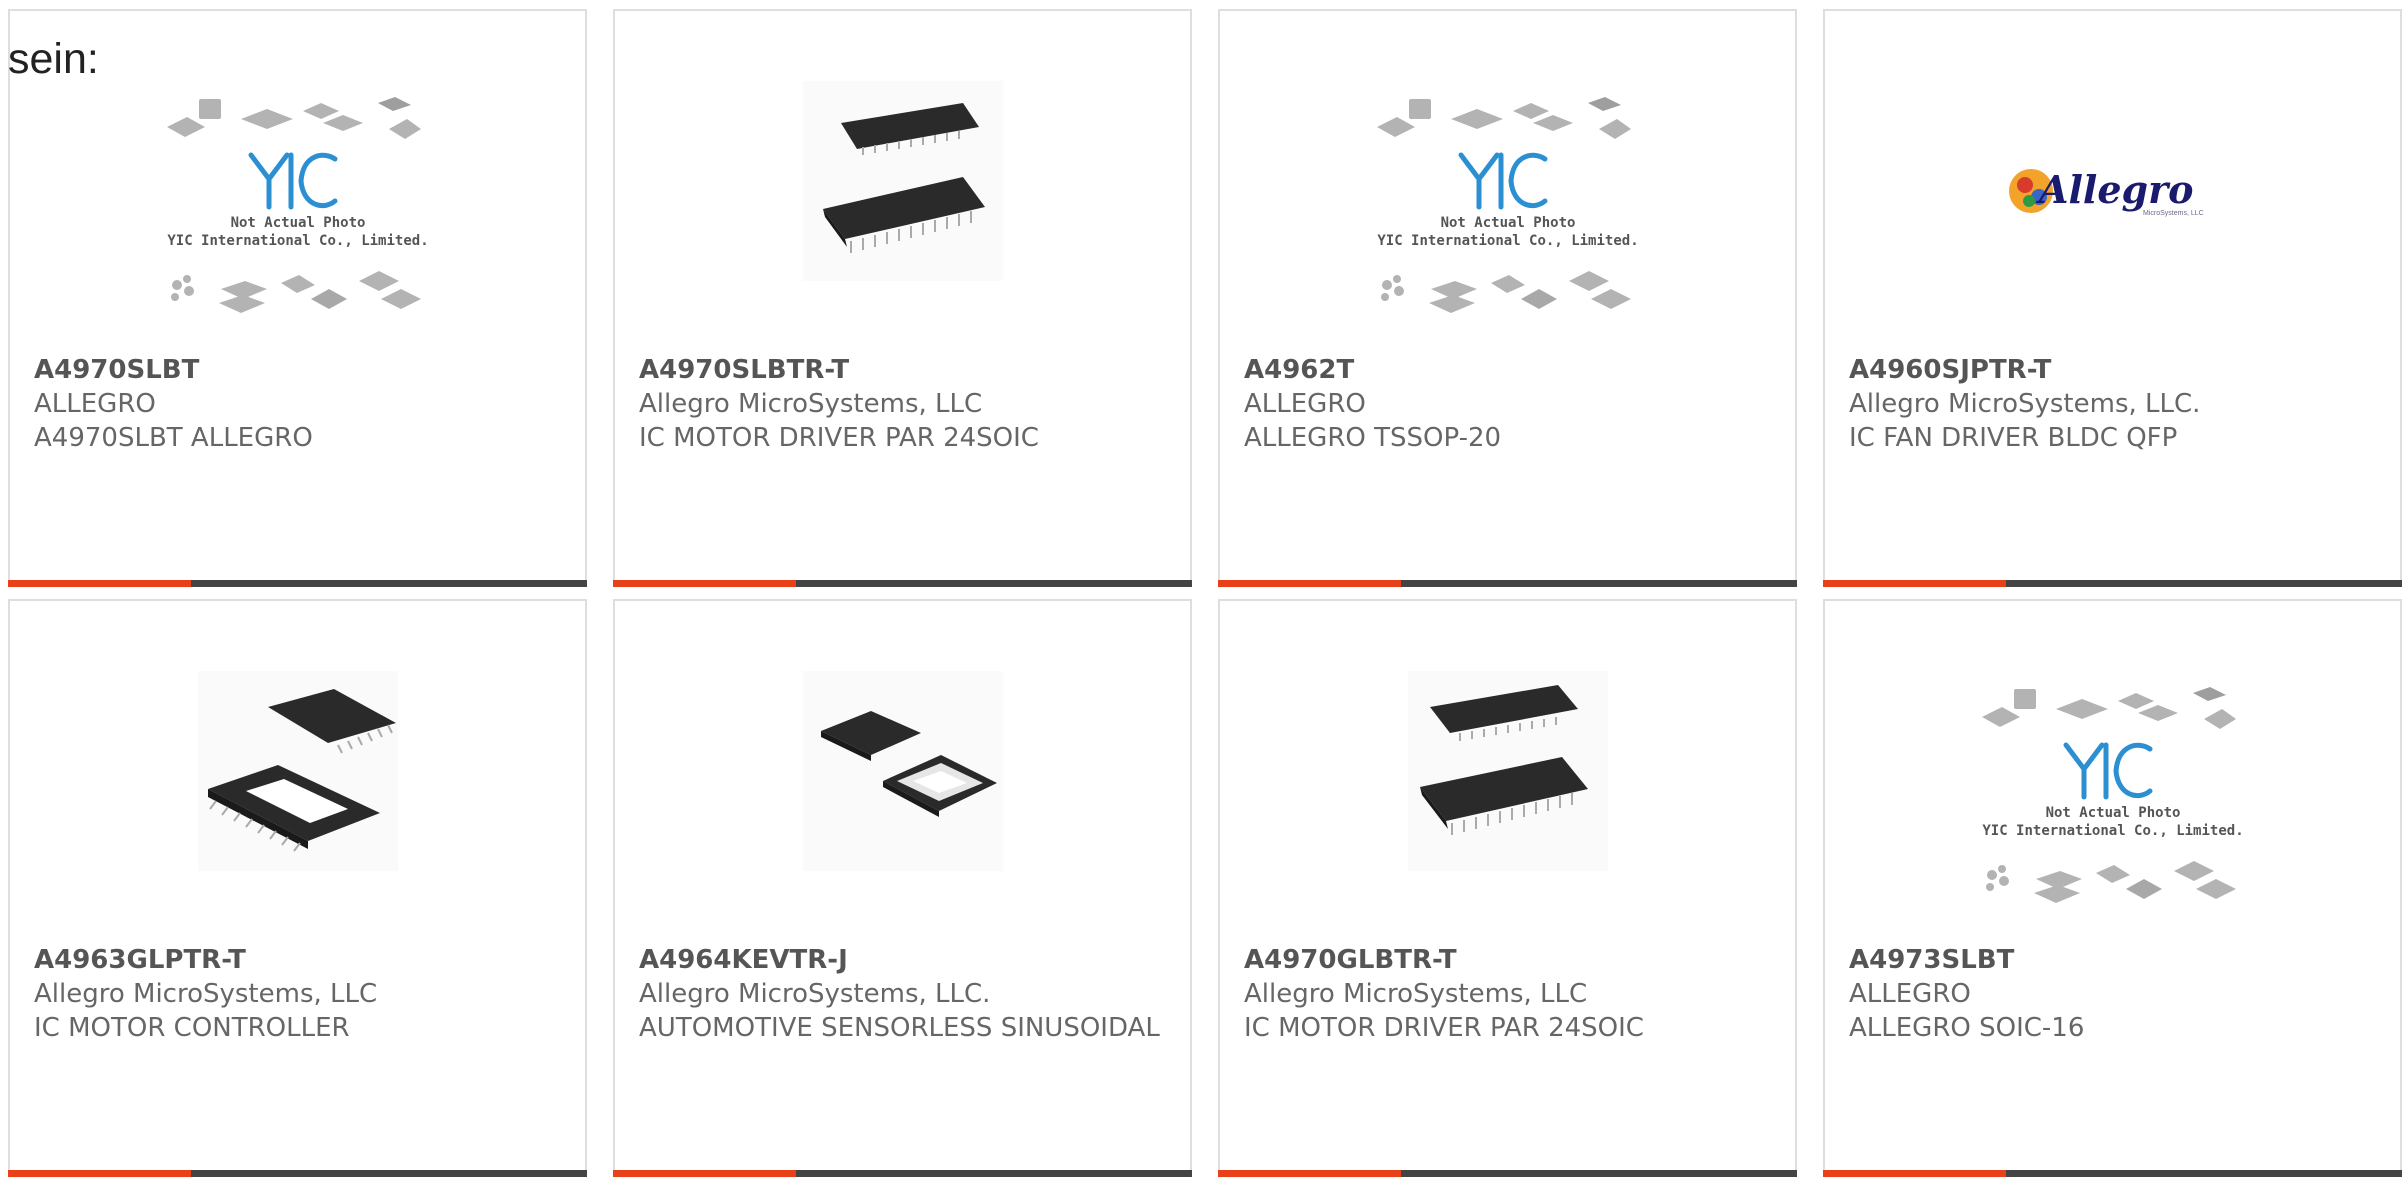  What do you see at coordinates (904, 960) in the screenshot?
I see `part-number: A4964KEVTR-J` at bounding box center [904, 960].